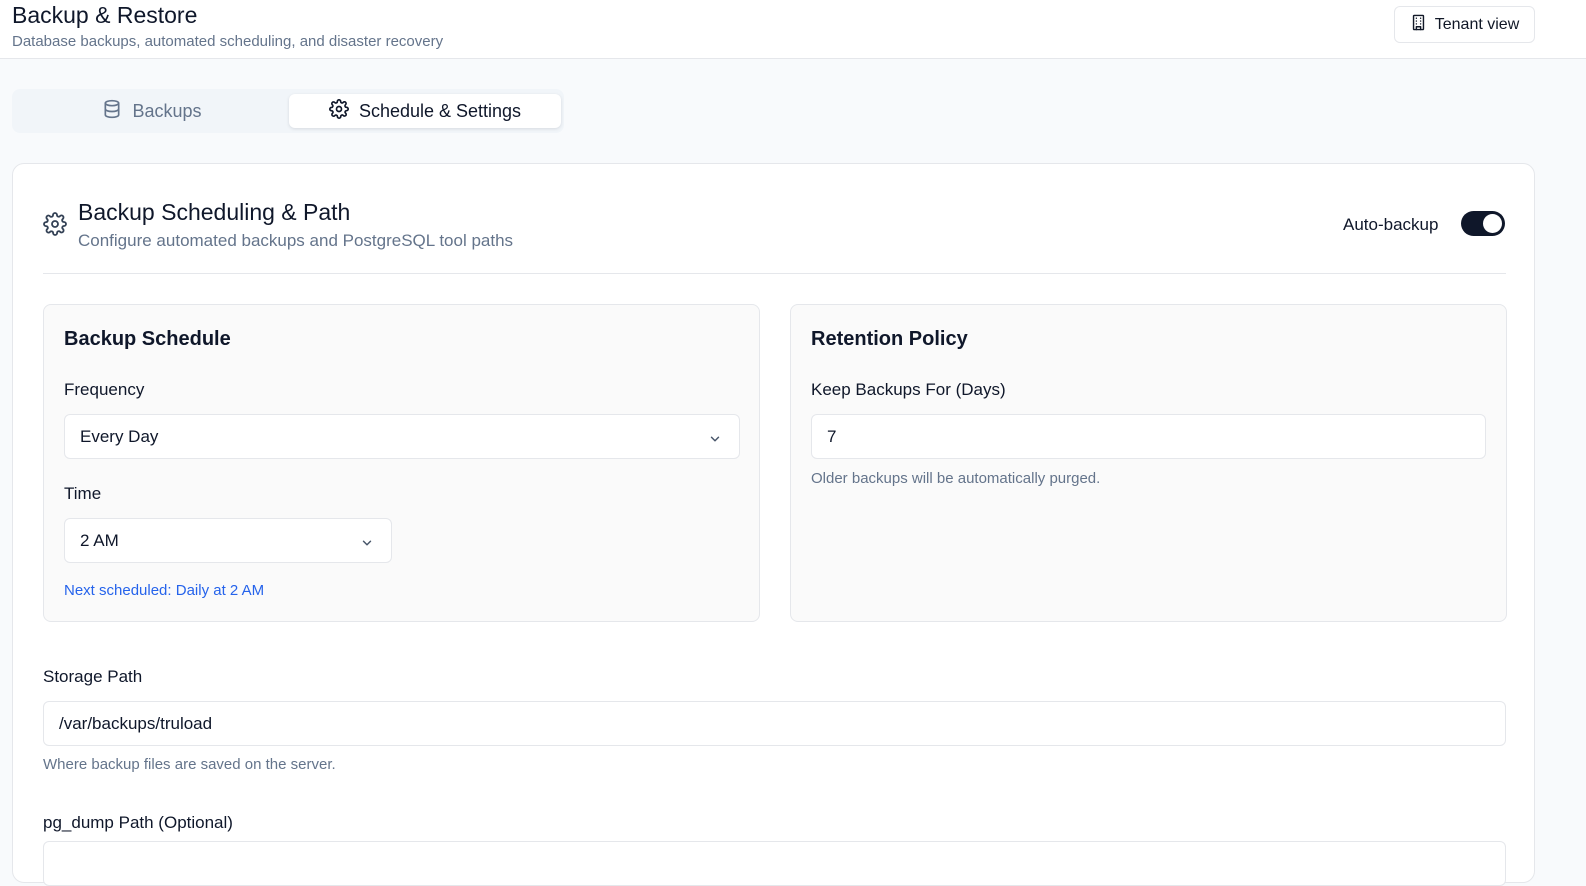  I want to click on tab-schedule-settings: Schedule & Settings, so click(425, 111).